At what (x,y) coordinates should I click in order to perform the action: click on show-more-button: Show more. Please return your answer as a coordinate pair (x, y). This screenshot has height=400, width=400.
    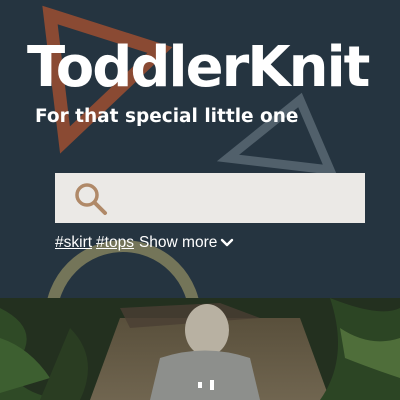
    Looking at the image, I should click on (186, 243).